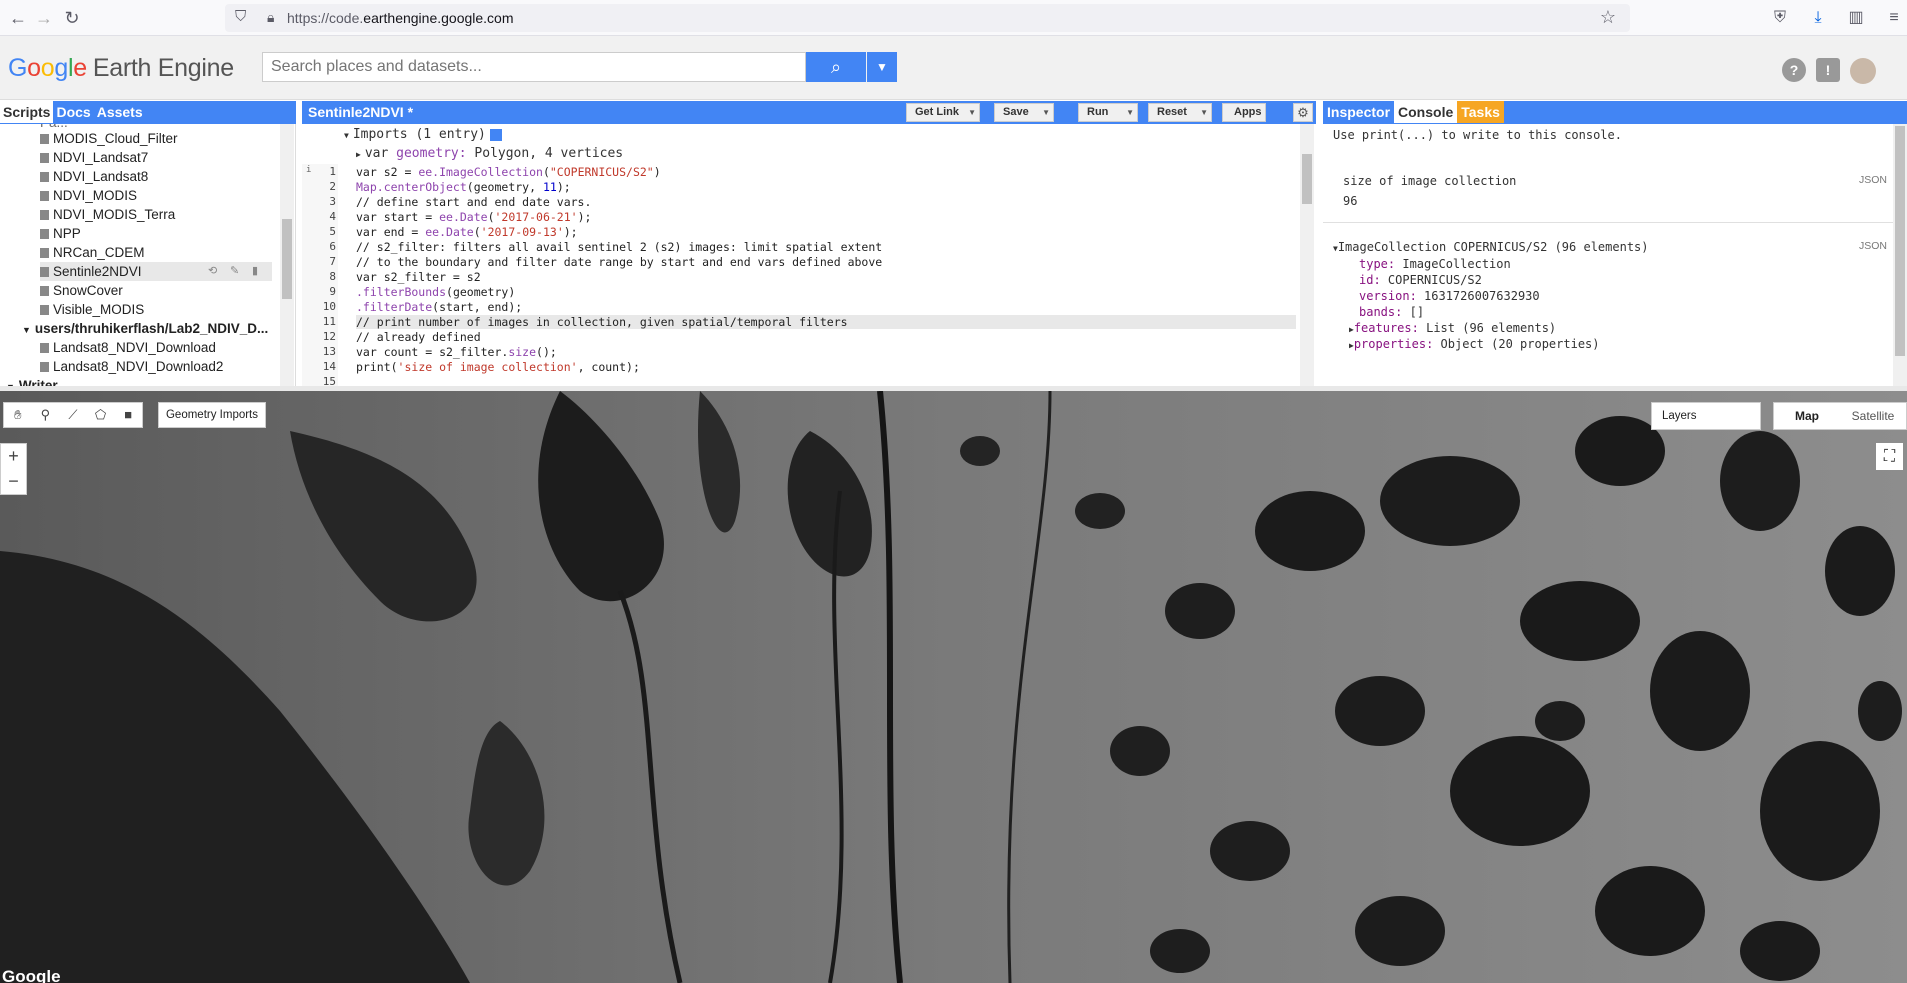  What do you see at coordinates (436, 292) in the screenshot?
I see `code-line: .filterBounds(geometry)` at bounding box center [436, 292].